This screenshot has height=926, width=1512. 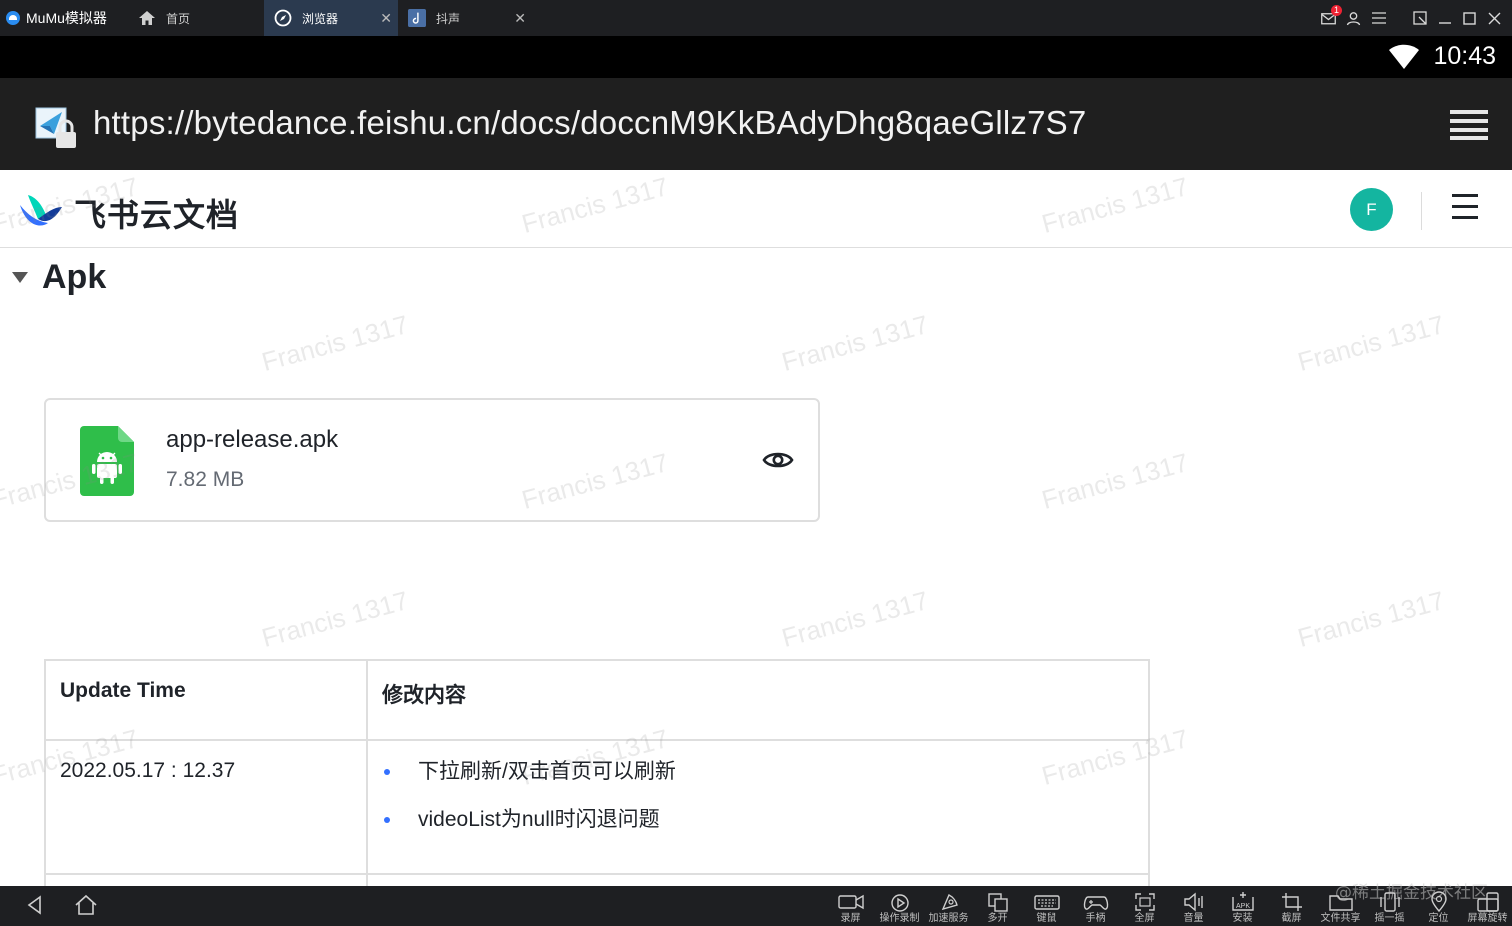 I want to click on tool-label: 截屏, so click(x=1291, y=918).